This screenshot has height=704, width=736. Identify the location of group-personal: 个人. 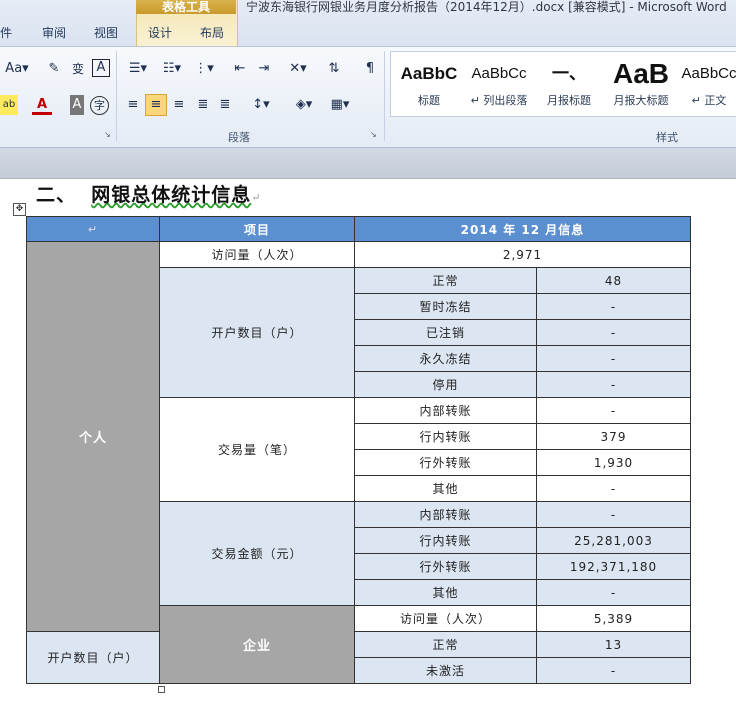
(93, 436).